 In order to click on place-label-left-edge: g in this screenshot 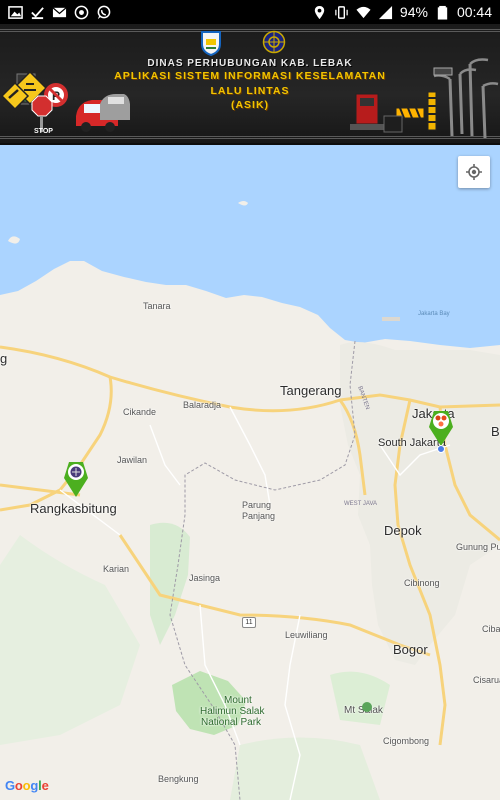, I will do `click(4, 358)`.